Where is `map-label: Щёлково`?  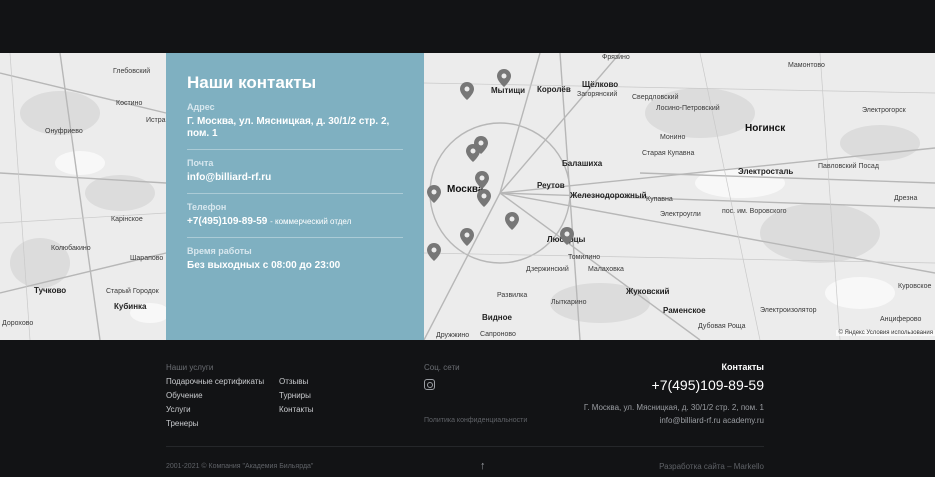
map-label: Щёлково is located at coordinates (600, 84).